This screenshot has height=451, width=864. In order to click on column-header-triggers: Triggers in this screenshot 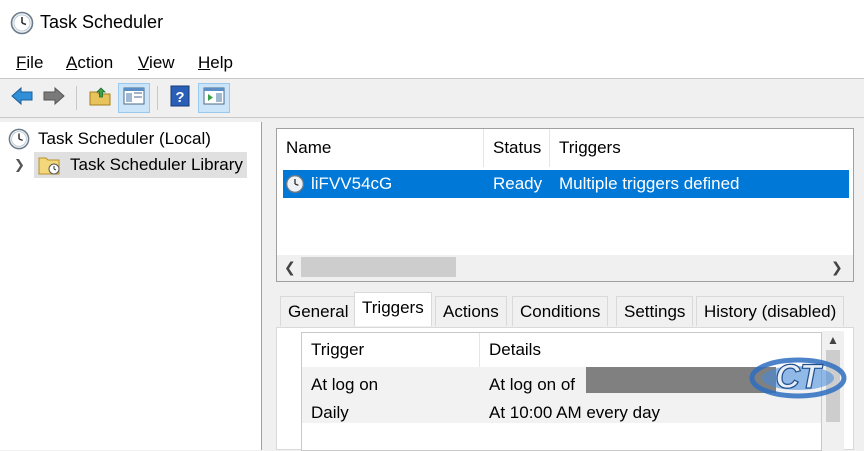, I will do `click(701, 148)`.